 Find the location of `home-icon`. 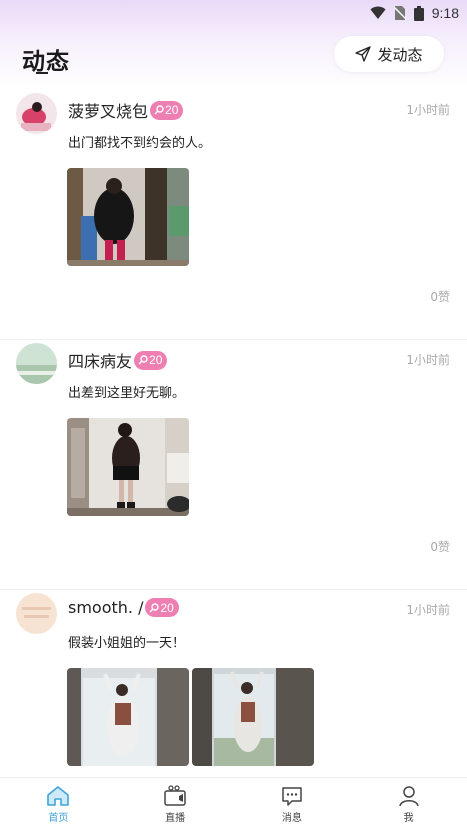

home-icon is located at coordinates (58, 796).